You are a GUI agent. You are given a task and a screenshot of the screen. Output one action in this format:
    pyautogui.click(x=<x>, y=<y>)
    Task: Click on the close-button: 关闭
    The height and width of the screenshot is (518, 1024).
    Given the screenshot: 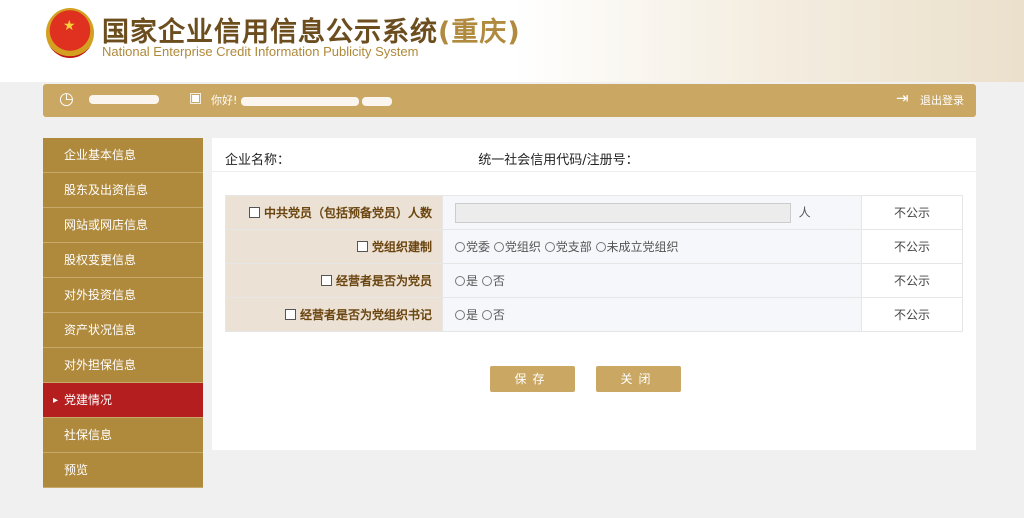 What is the action you would take?
    pyautogui.click(x=638, y=379)
    